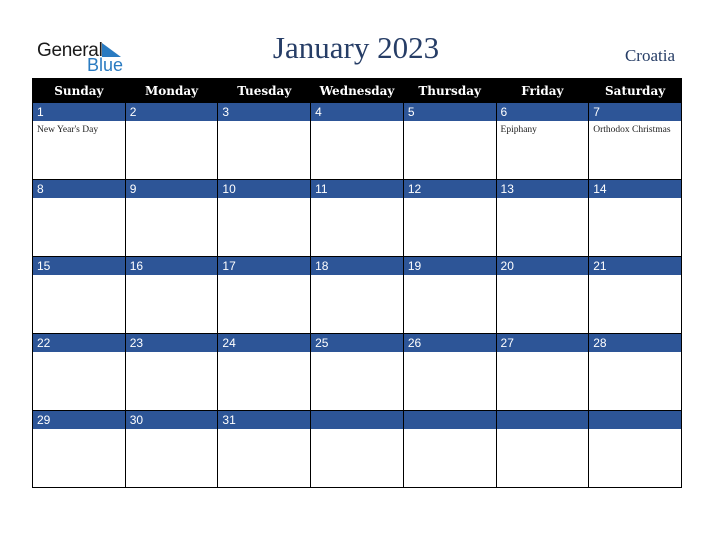 Image resolution: width=712 pixels, height=550 pixels. What do you see at coordinates (635, 372) in the screenshot?
I see `day-cell: 28` at bounding box center [635, 372].